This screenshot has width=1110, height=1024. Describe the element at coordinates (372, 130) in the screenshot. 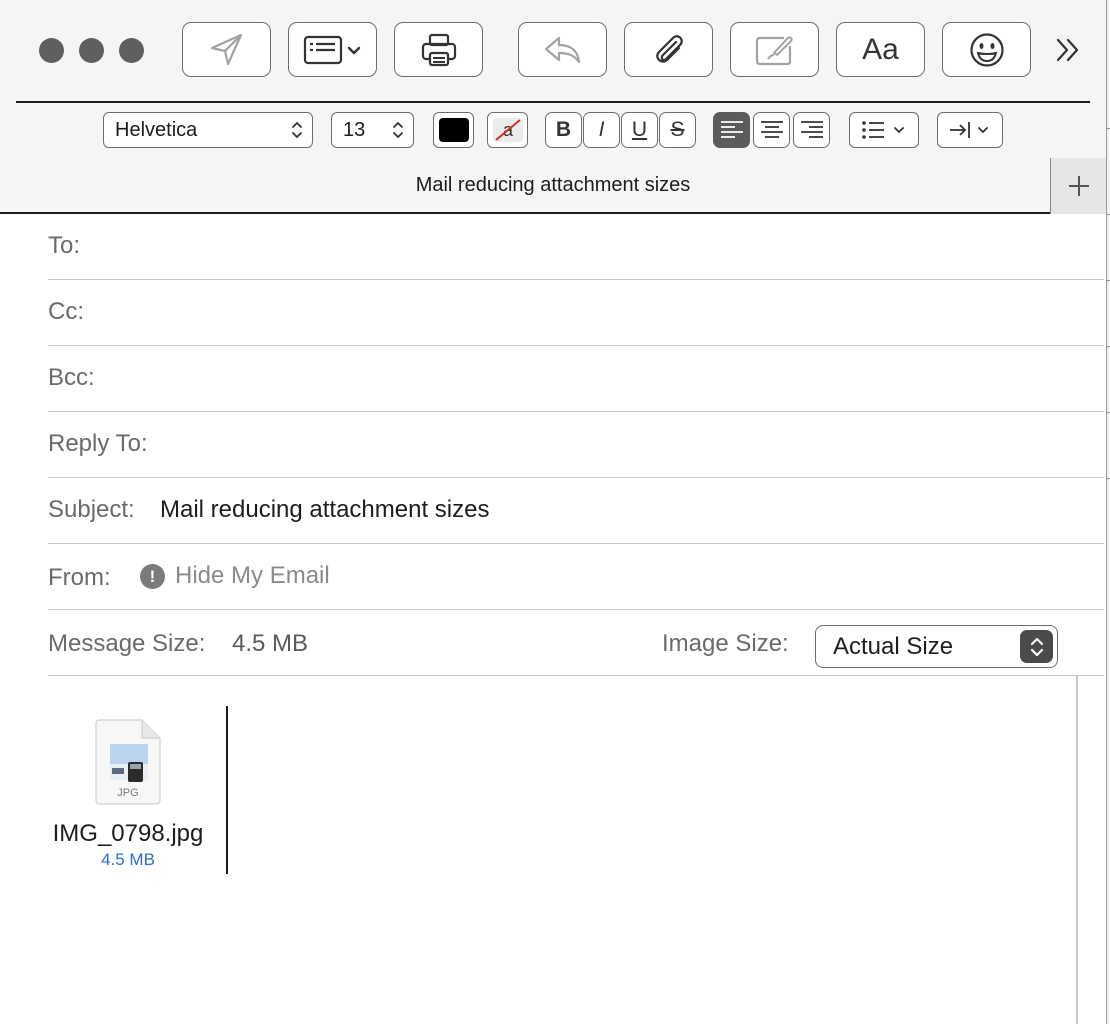

I see `font-size-select: 13` at that location.